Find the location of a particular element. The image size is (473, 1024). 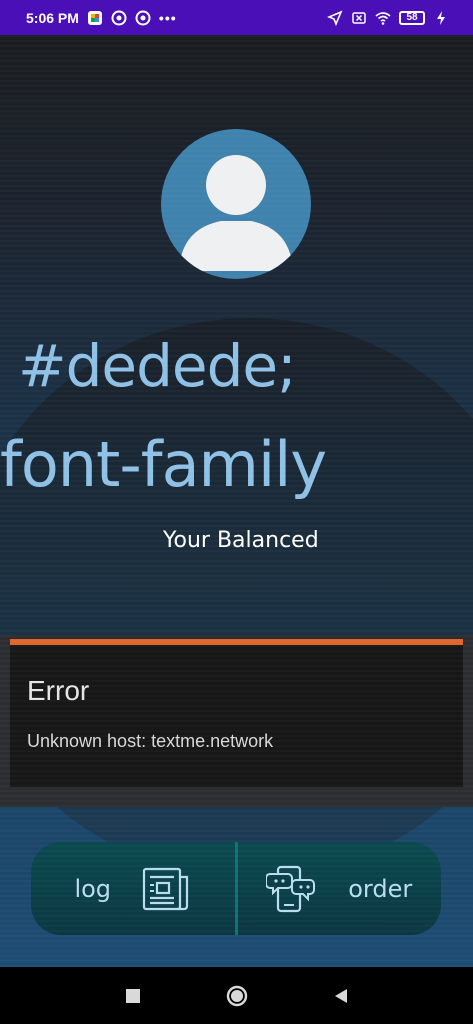

error-title: Error is located at coordinates (58, 690).